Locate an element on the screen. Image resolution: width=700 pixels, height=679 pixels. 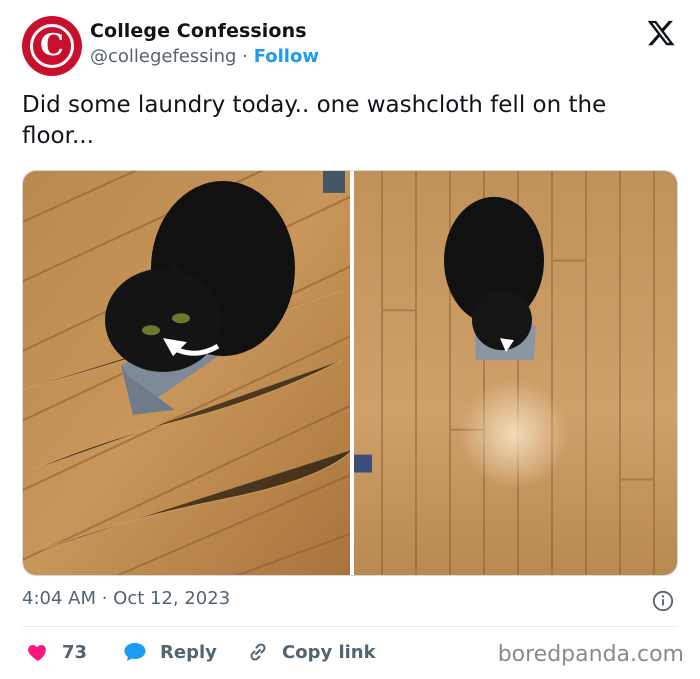
avatar-letter: C is located at coordinates (52, 45).